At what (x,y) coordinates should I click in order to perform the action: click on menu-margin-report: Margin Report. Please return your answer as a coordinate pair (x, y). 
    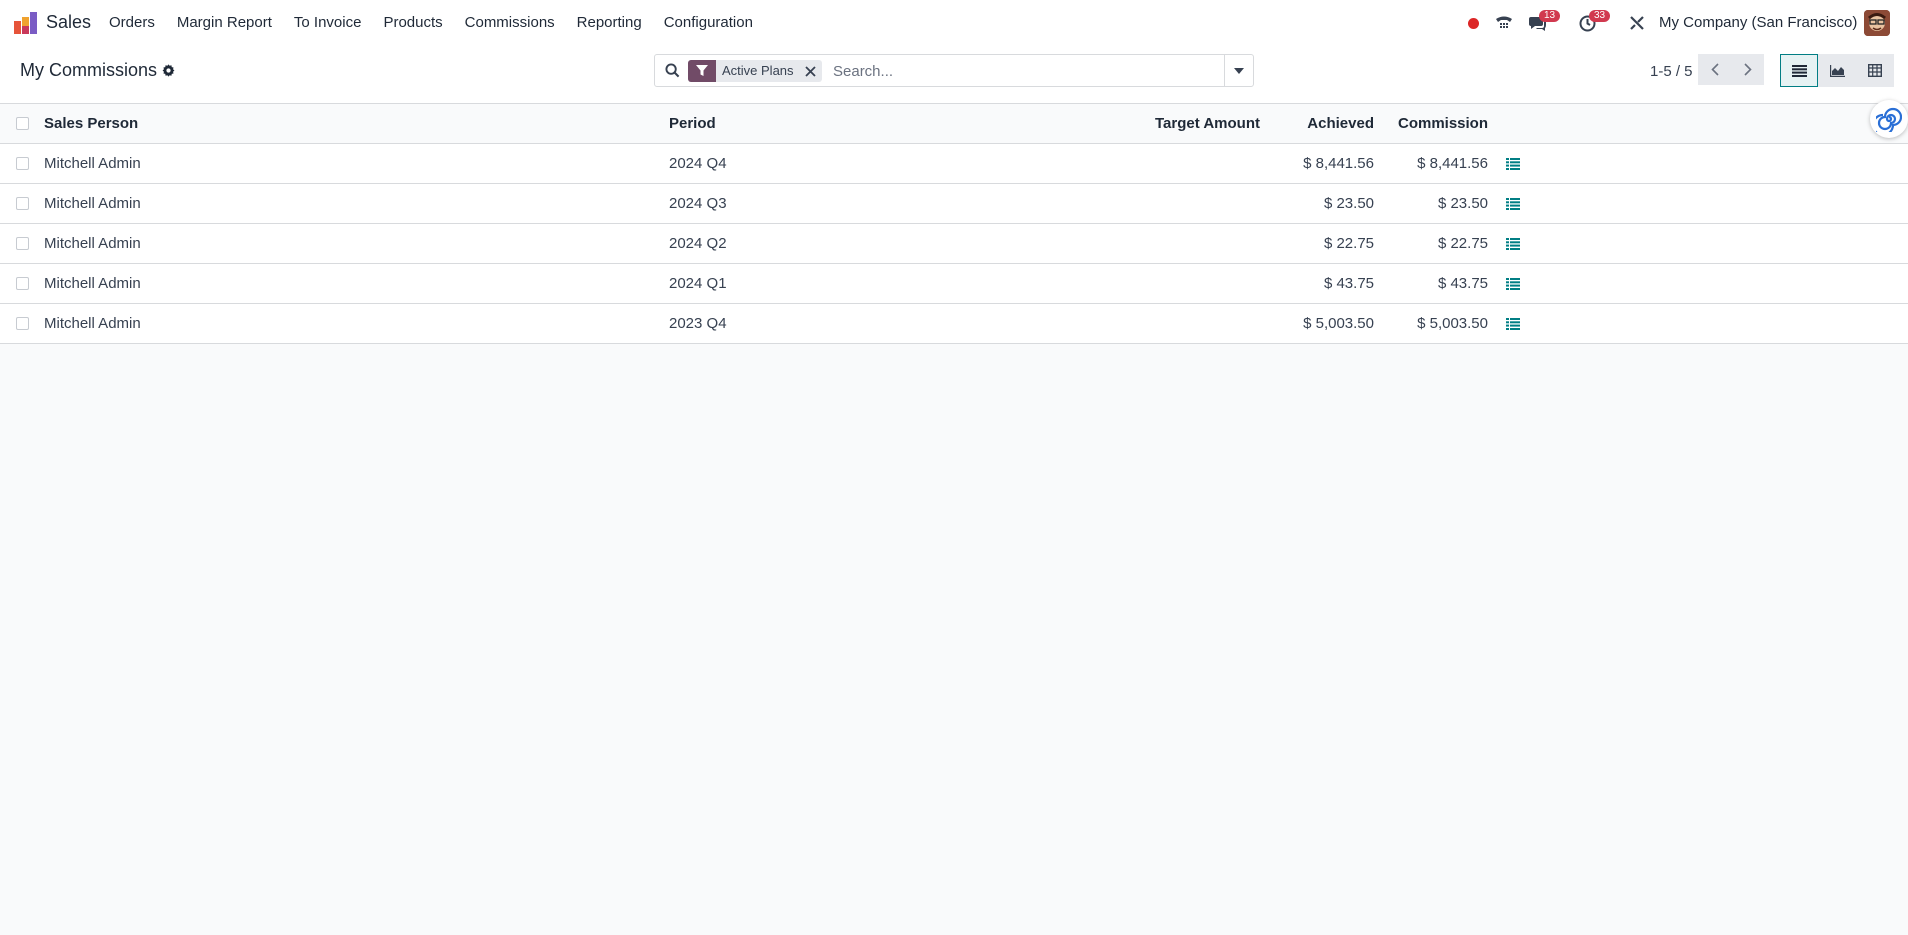
    Looking at the image, I should click on (224, 23).